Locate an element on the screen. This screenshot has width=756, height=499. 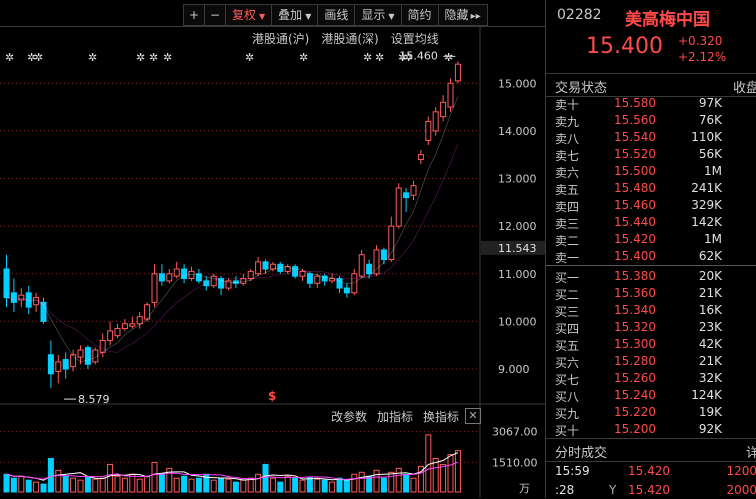
level-label: 卖一 is located at coordinates (567, 258).